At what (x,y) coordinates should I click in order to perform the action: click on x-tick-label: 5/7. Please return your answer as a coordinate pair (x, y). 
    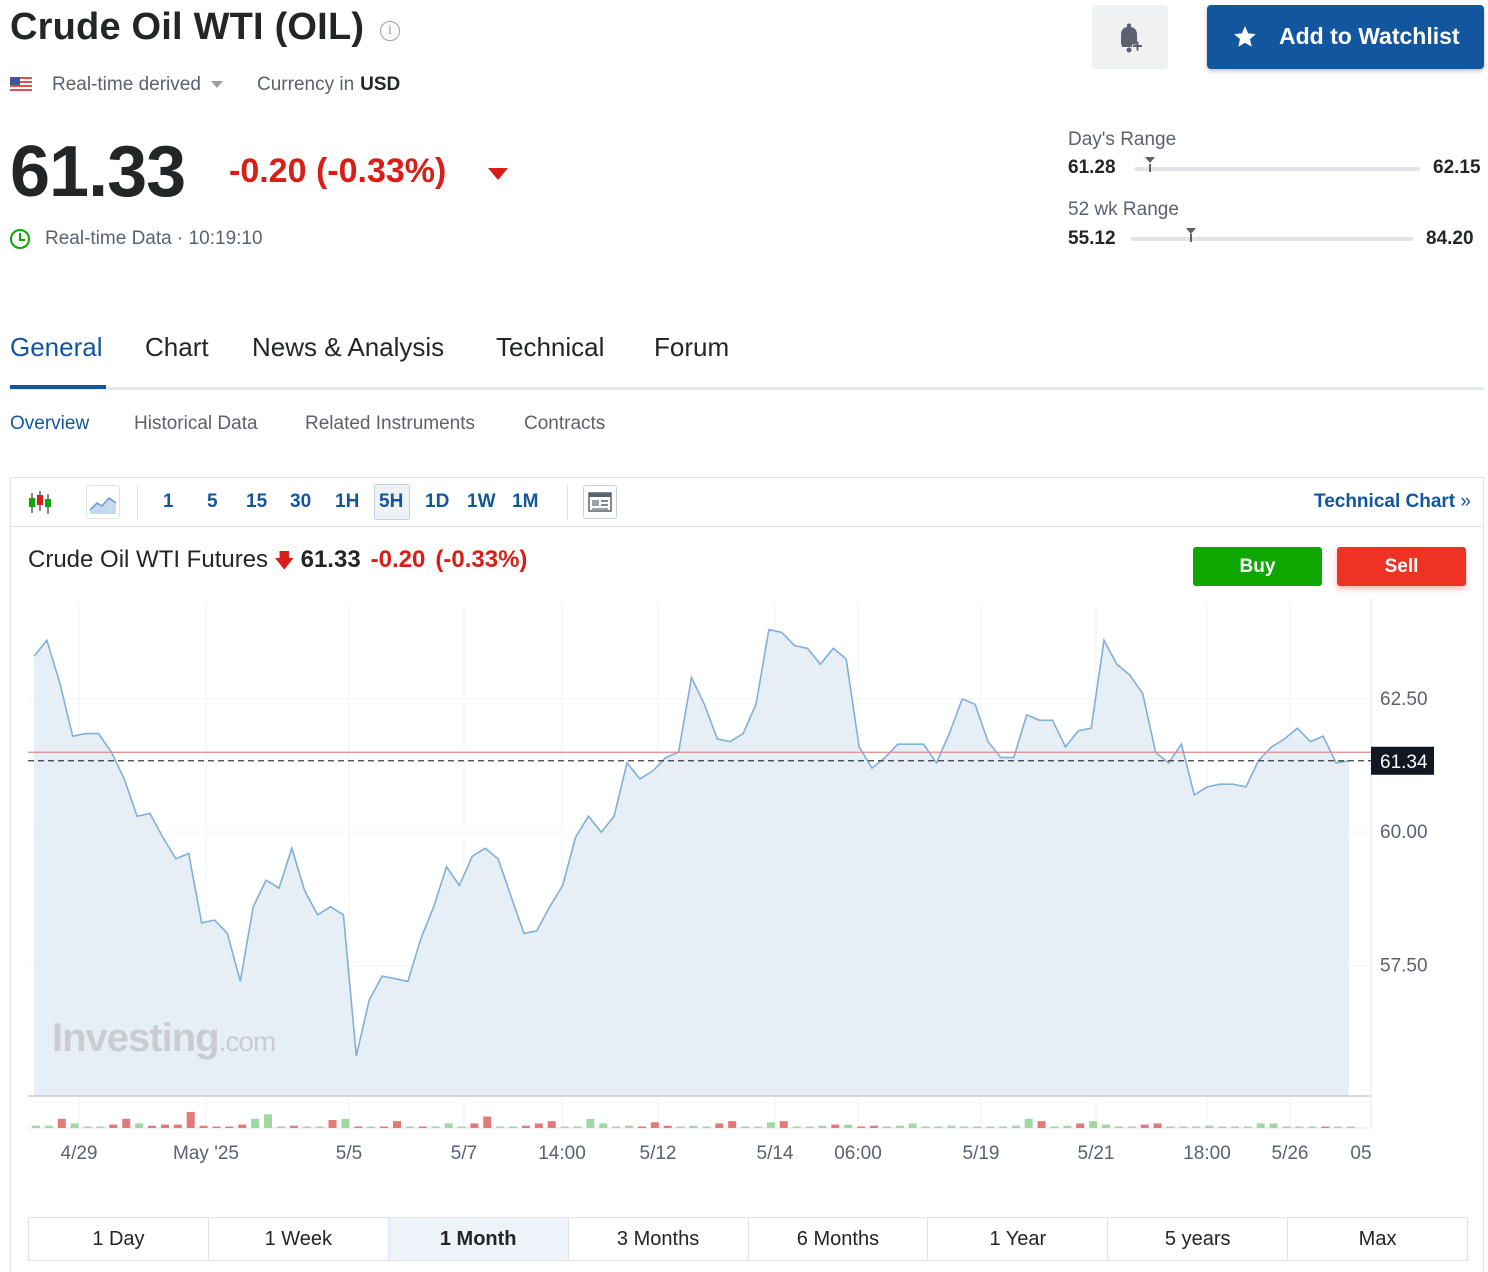
    Looking at the image, I should click on (464, 1153).